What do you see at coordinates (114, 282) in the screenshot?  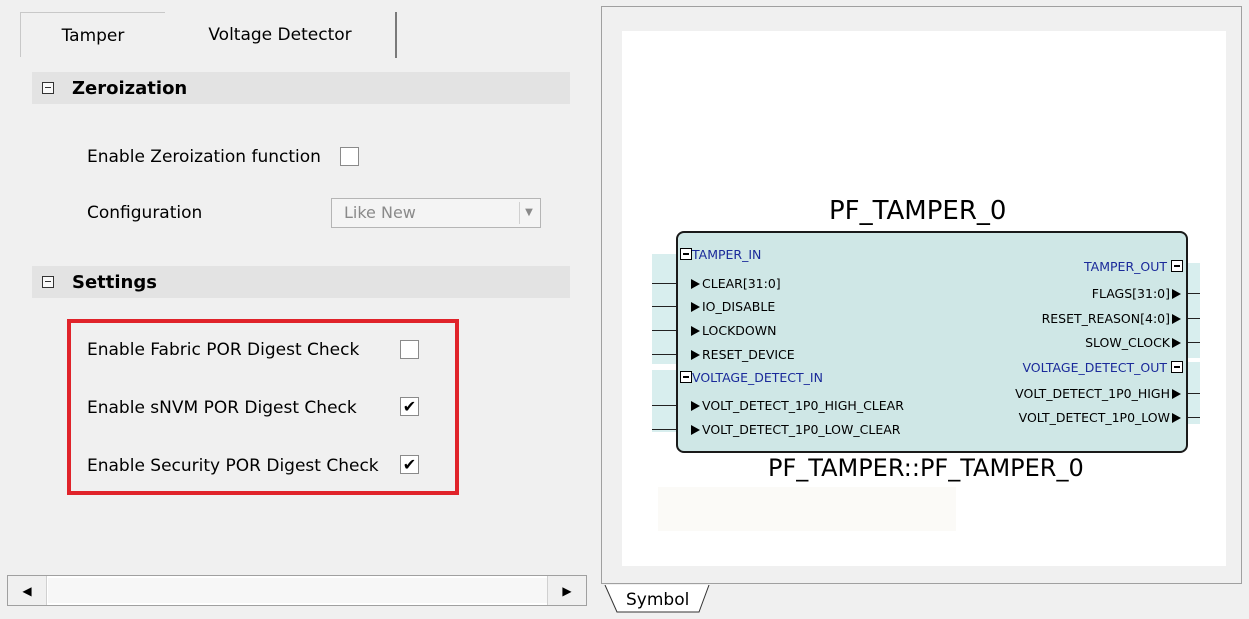 I see `settings-heading: Settings` at bounding box center [114, 282].